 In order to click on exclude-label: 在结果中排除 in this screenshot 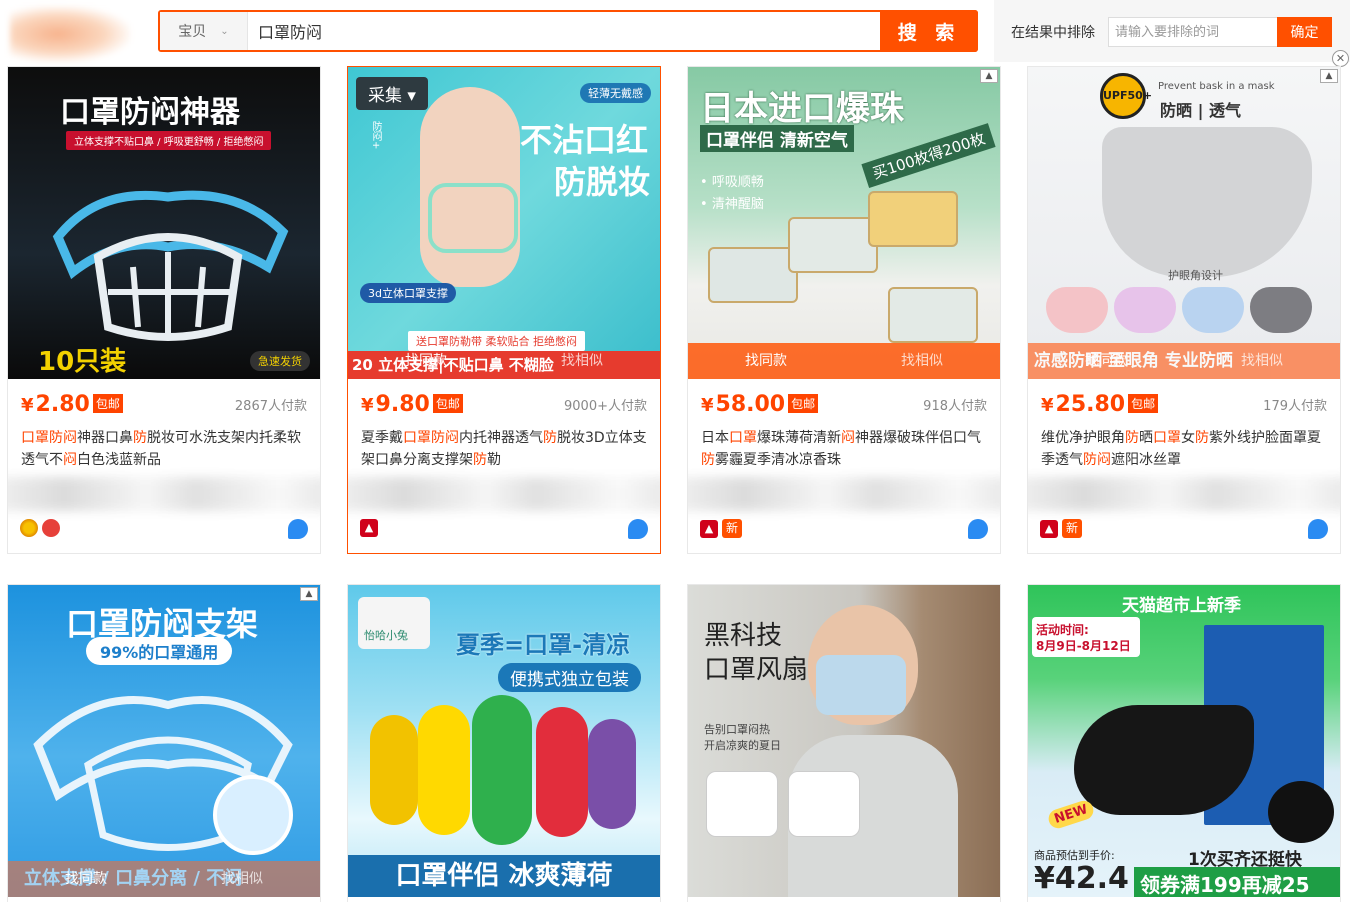, I will do `click(1053, 33)`.